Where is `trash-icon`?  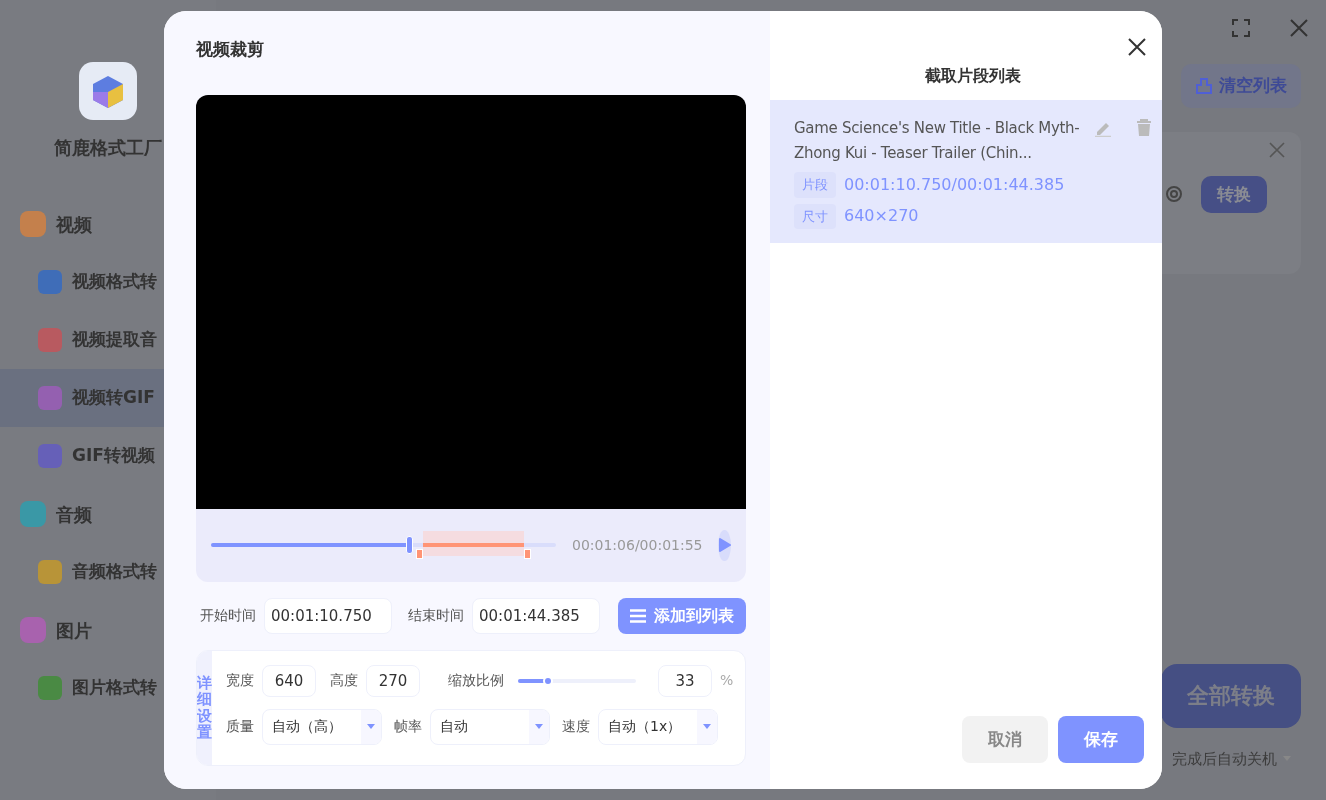 trash-icon is located at coordinates (1144, 128).